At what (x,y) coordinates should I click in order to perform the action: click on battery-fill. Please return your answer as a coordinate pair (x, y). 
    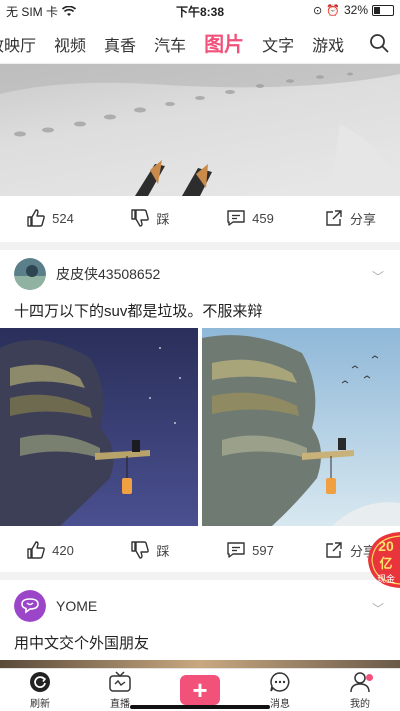
    Looking at the image, I should click on (377, 10).